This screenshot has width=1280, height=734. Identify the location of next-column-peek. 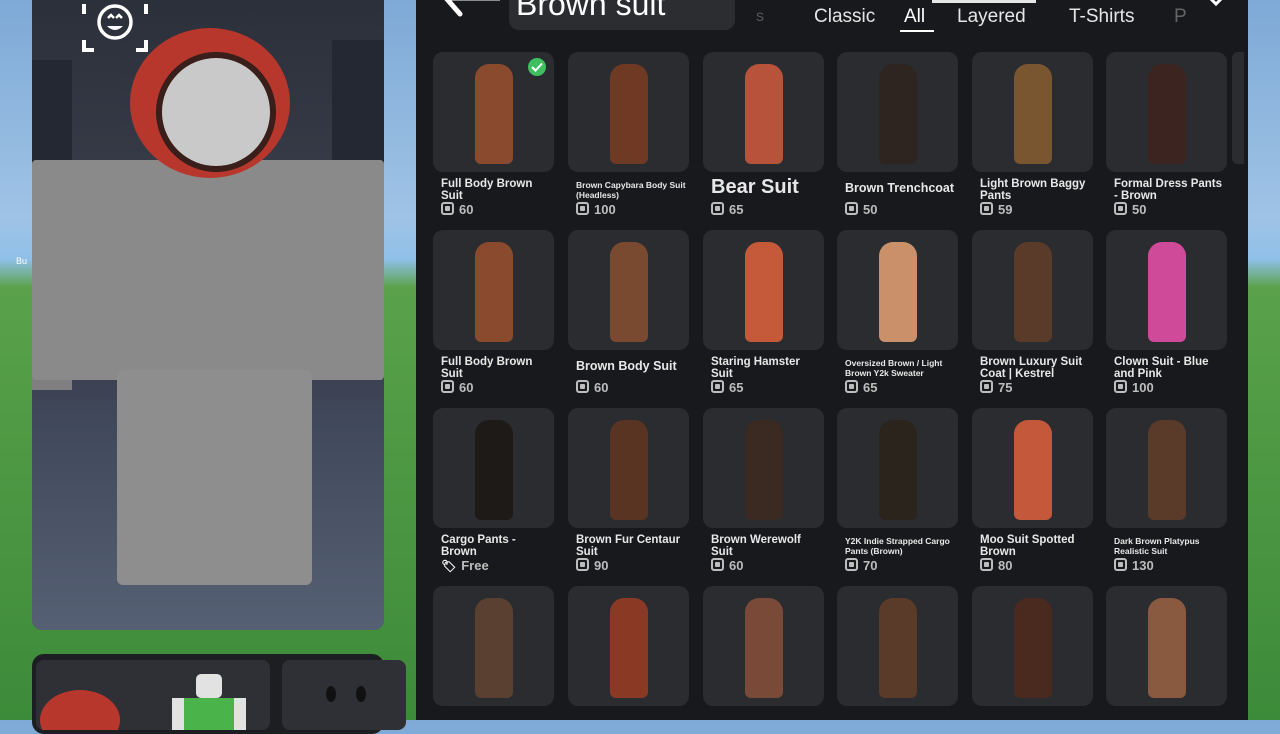
(1238, 108).